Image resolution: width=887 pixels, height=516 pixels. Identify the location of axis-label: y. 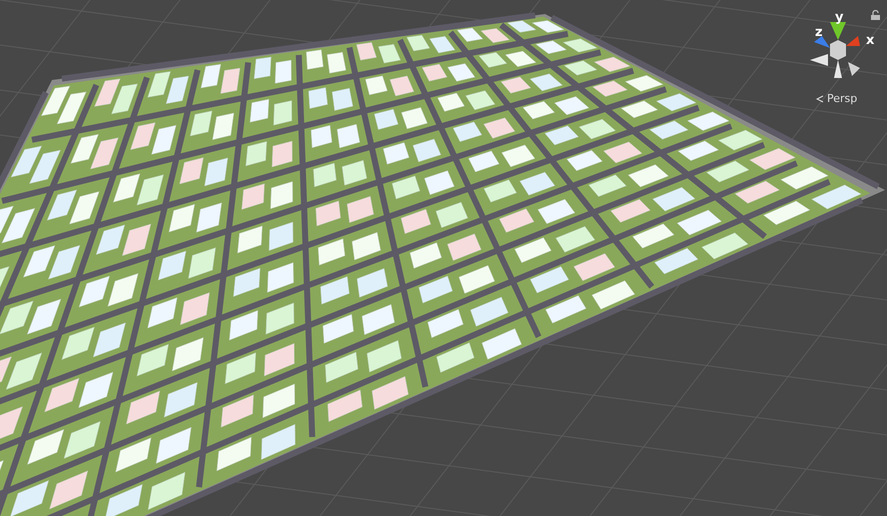
(839, 17).